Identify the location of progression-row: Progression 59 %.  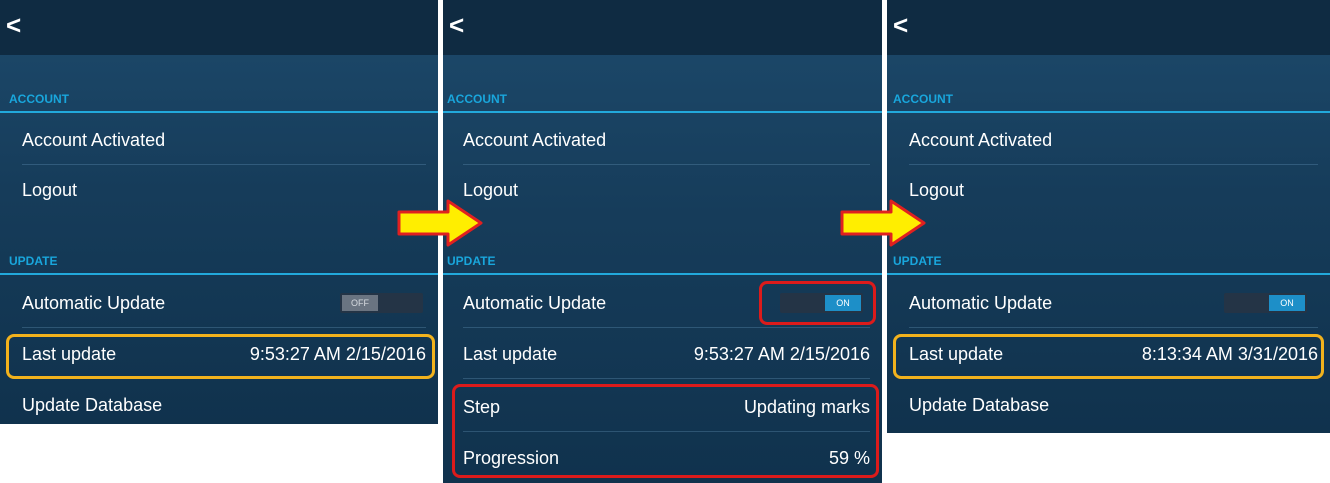
(666, 458).